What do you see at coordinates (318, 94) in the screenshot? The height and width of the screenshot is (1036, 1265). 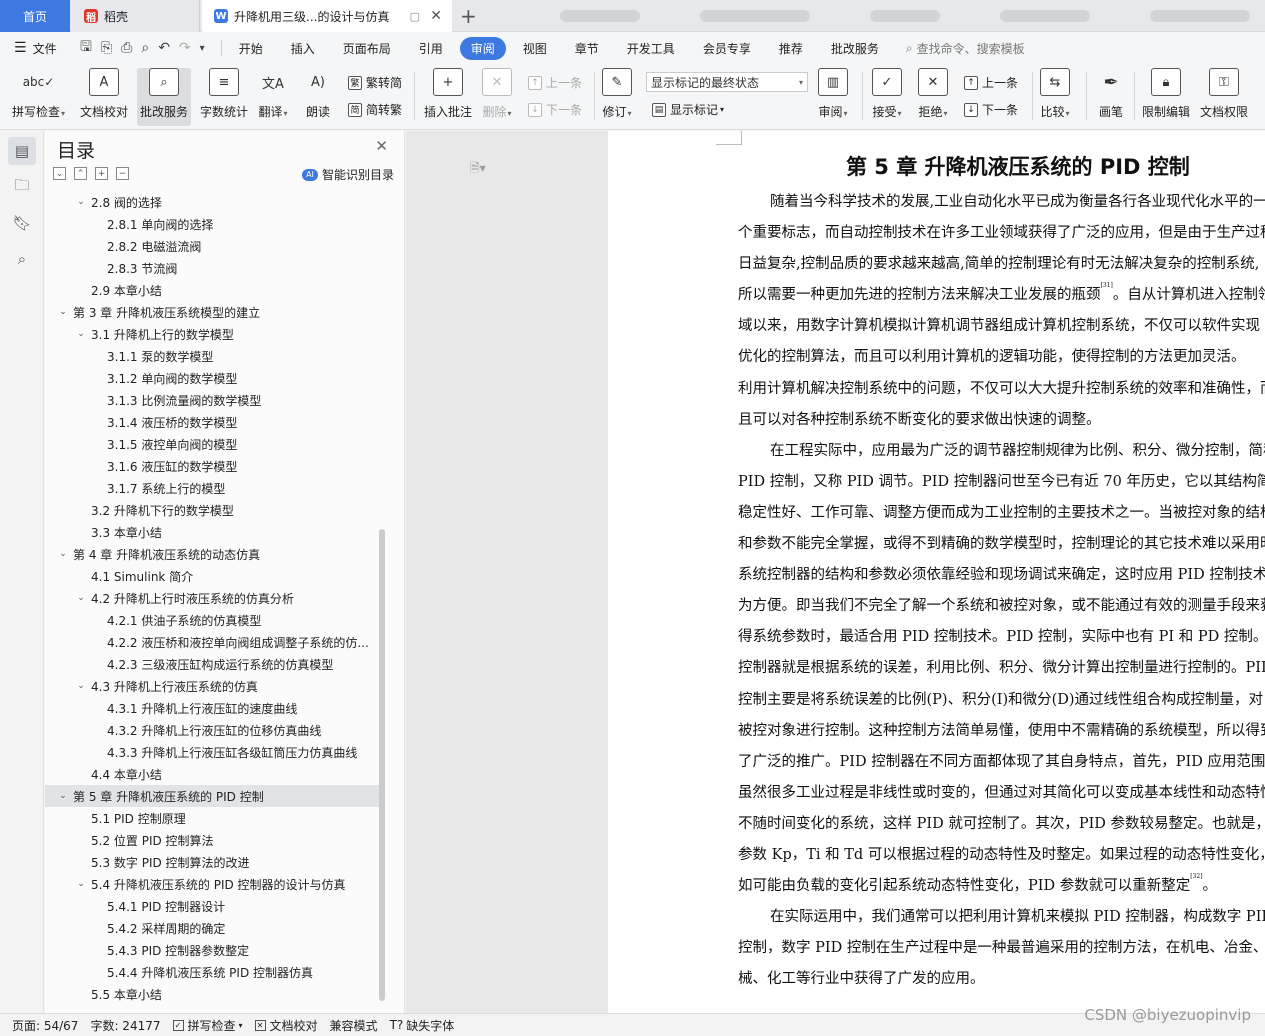 I see `read-aloud-button: A) 朗读` at bounding box center [318, 94].